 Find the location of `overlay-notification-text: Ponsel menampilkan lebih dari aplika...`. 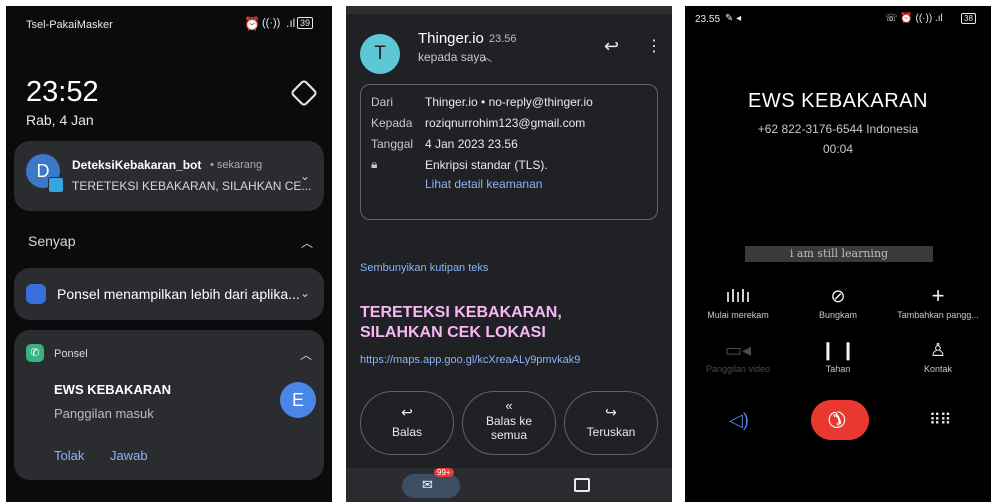

overlay-notification-text: Ponsel menampilkan lebih dari aplika... is located at coordinates (178, 294).